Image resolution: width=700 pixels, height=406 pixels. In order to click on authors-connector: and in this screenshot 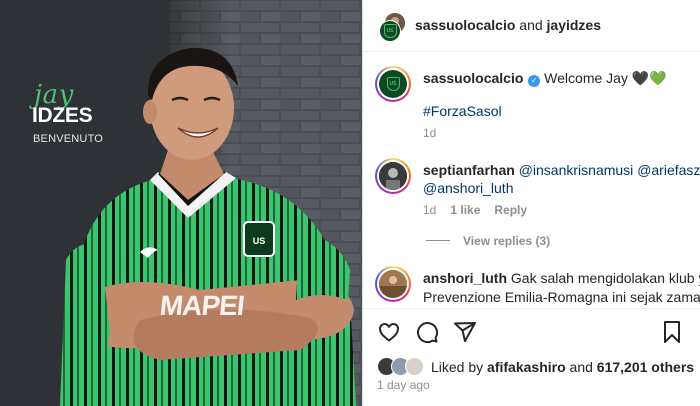, I will do `click(531, 25)`.